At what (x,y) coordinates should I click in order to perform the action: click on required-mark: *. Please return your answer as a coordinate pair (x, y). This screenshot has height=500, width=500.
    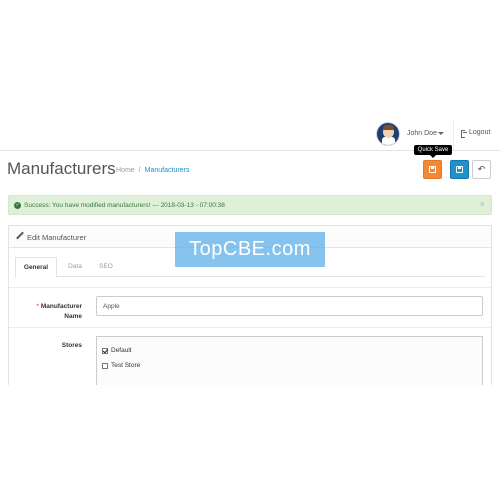
    Looking at the image, I should click on (37, 306).